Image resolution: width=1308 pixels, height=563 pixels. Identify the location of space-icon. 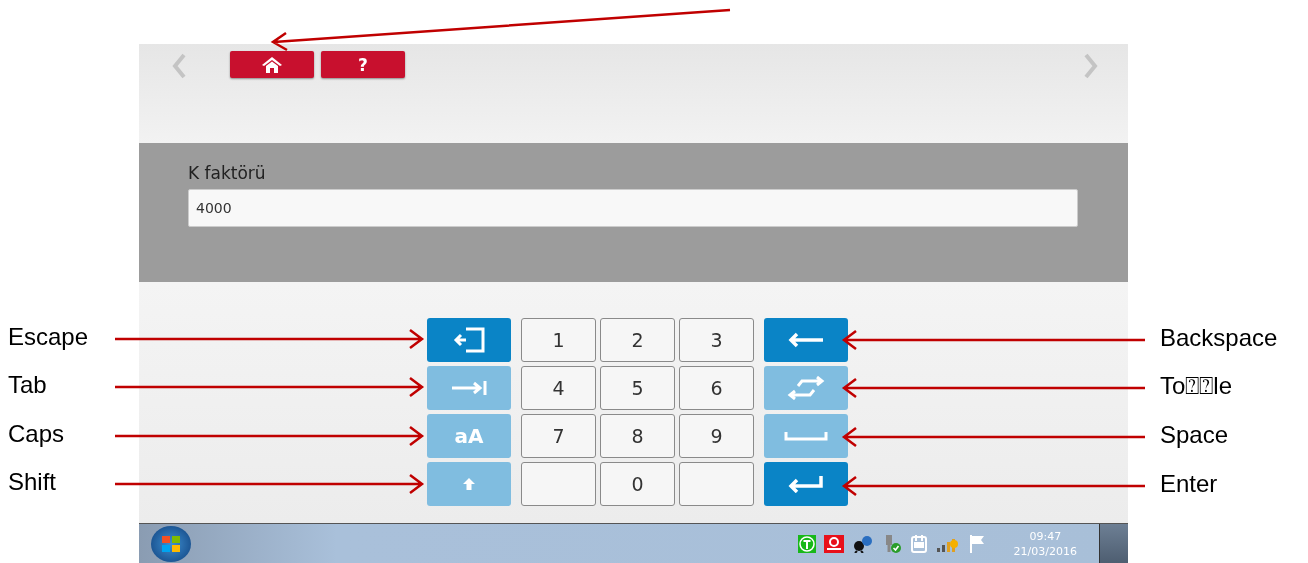
(806, 436).